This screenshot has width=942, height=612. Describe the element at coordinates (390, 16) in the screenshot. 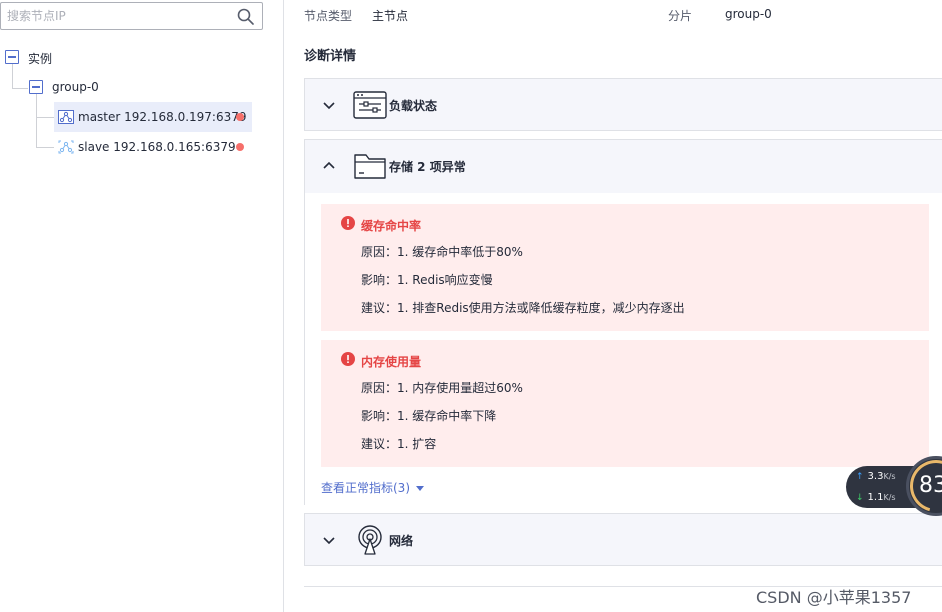

I see `node-type-value: 主节点` at that location.